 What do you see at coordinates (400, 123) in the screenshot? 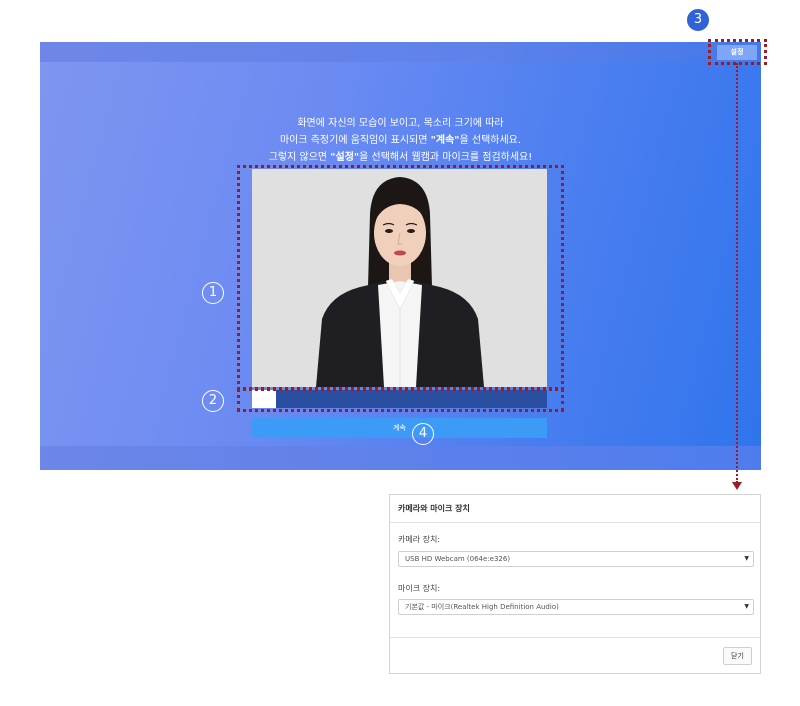
I see `instruction-line-1: 화면에 자신의 모습이 보이고, 목소리 크기에 따라` at bounding box center [400, 123].